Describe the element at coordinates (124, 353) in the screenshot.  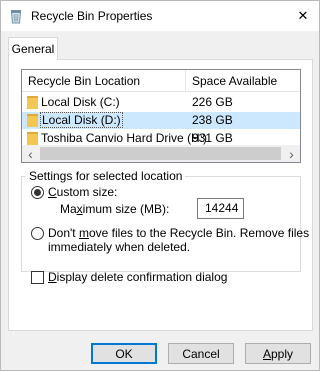
I see `ok-button: OK` at that location.